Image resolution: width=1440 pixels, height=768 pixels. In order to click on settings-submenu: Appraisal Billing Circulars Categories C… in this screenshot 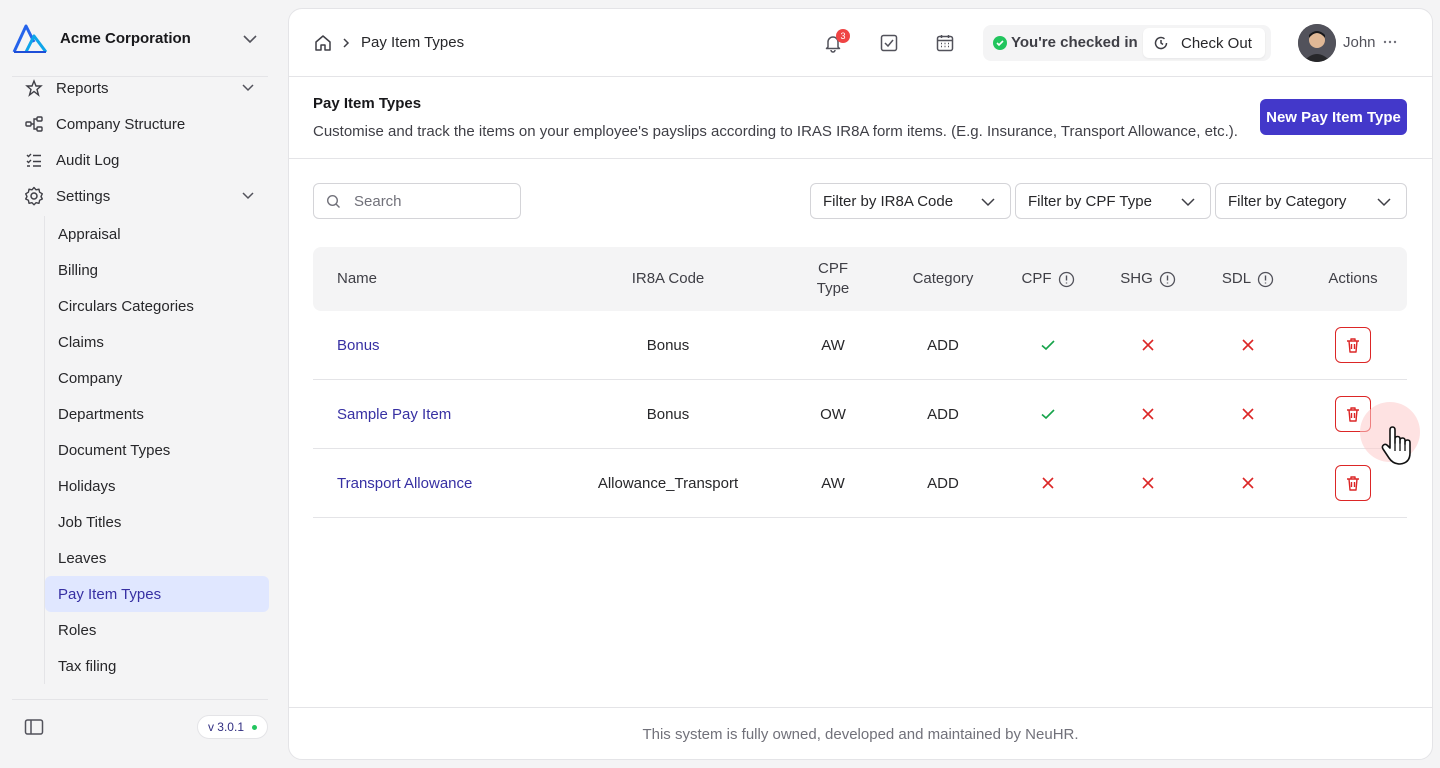, I will do `click(156, 450)`.